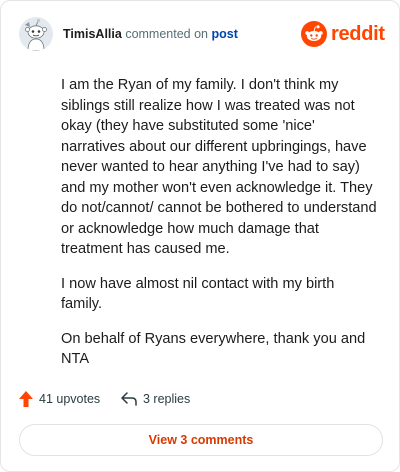 The height and width of the screenshot is (472, 400). What do you see at coordinates (201, 440) in the screenshot?
I see `view-comments-button: View 3 comments` at bounding box center [201, 440].